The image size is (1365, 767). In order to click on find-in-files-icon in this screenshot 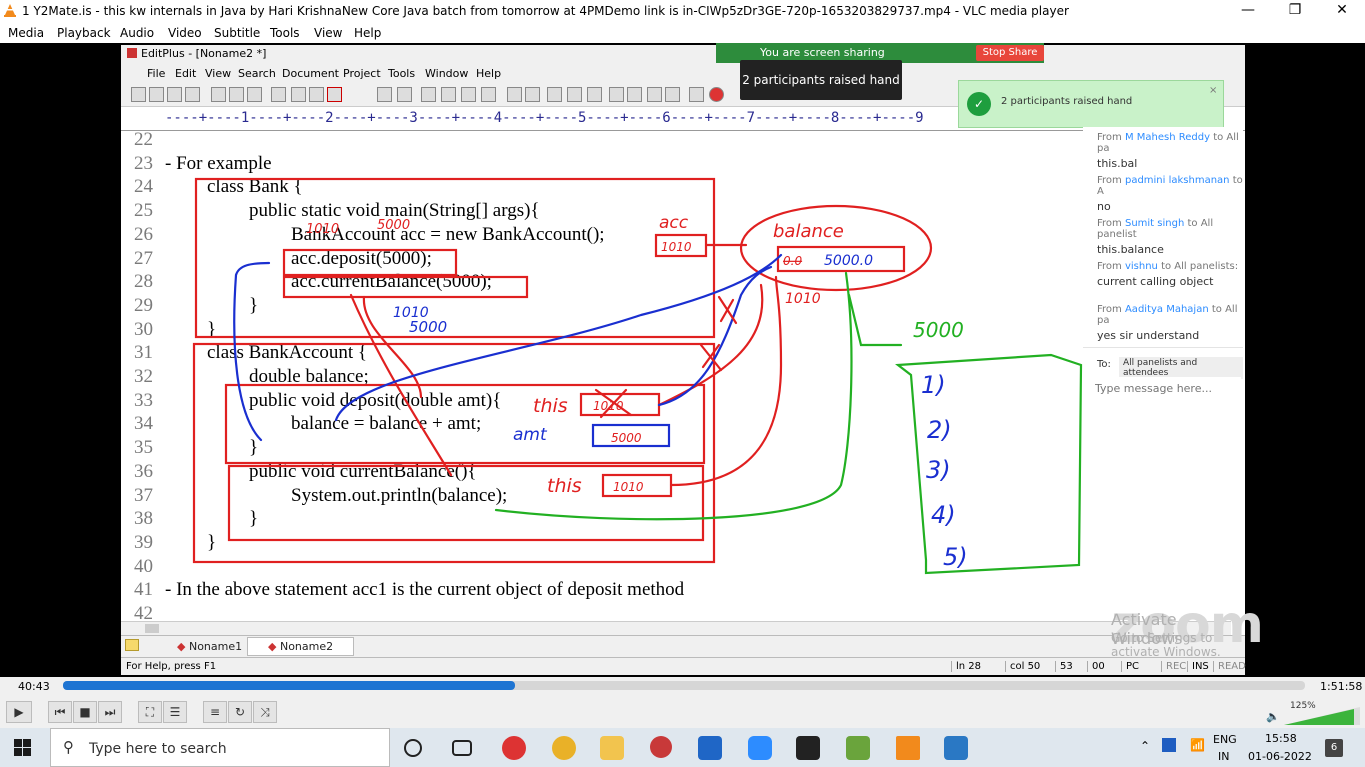, I will do `click(488, 94)`.